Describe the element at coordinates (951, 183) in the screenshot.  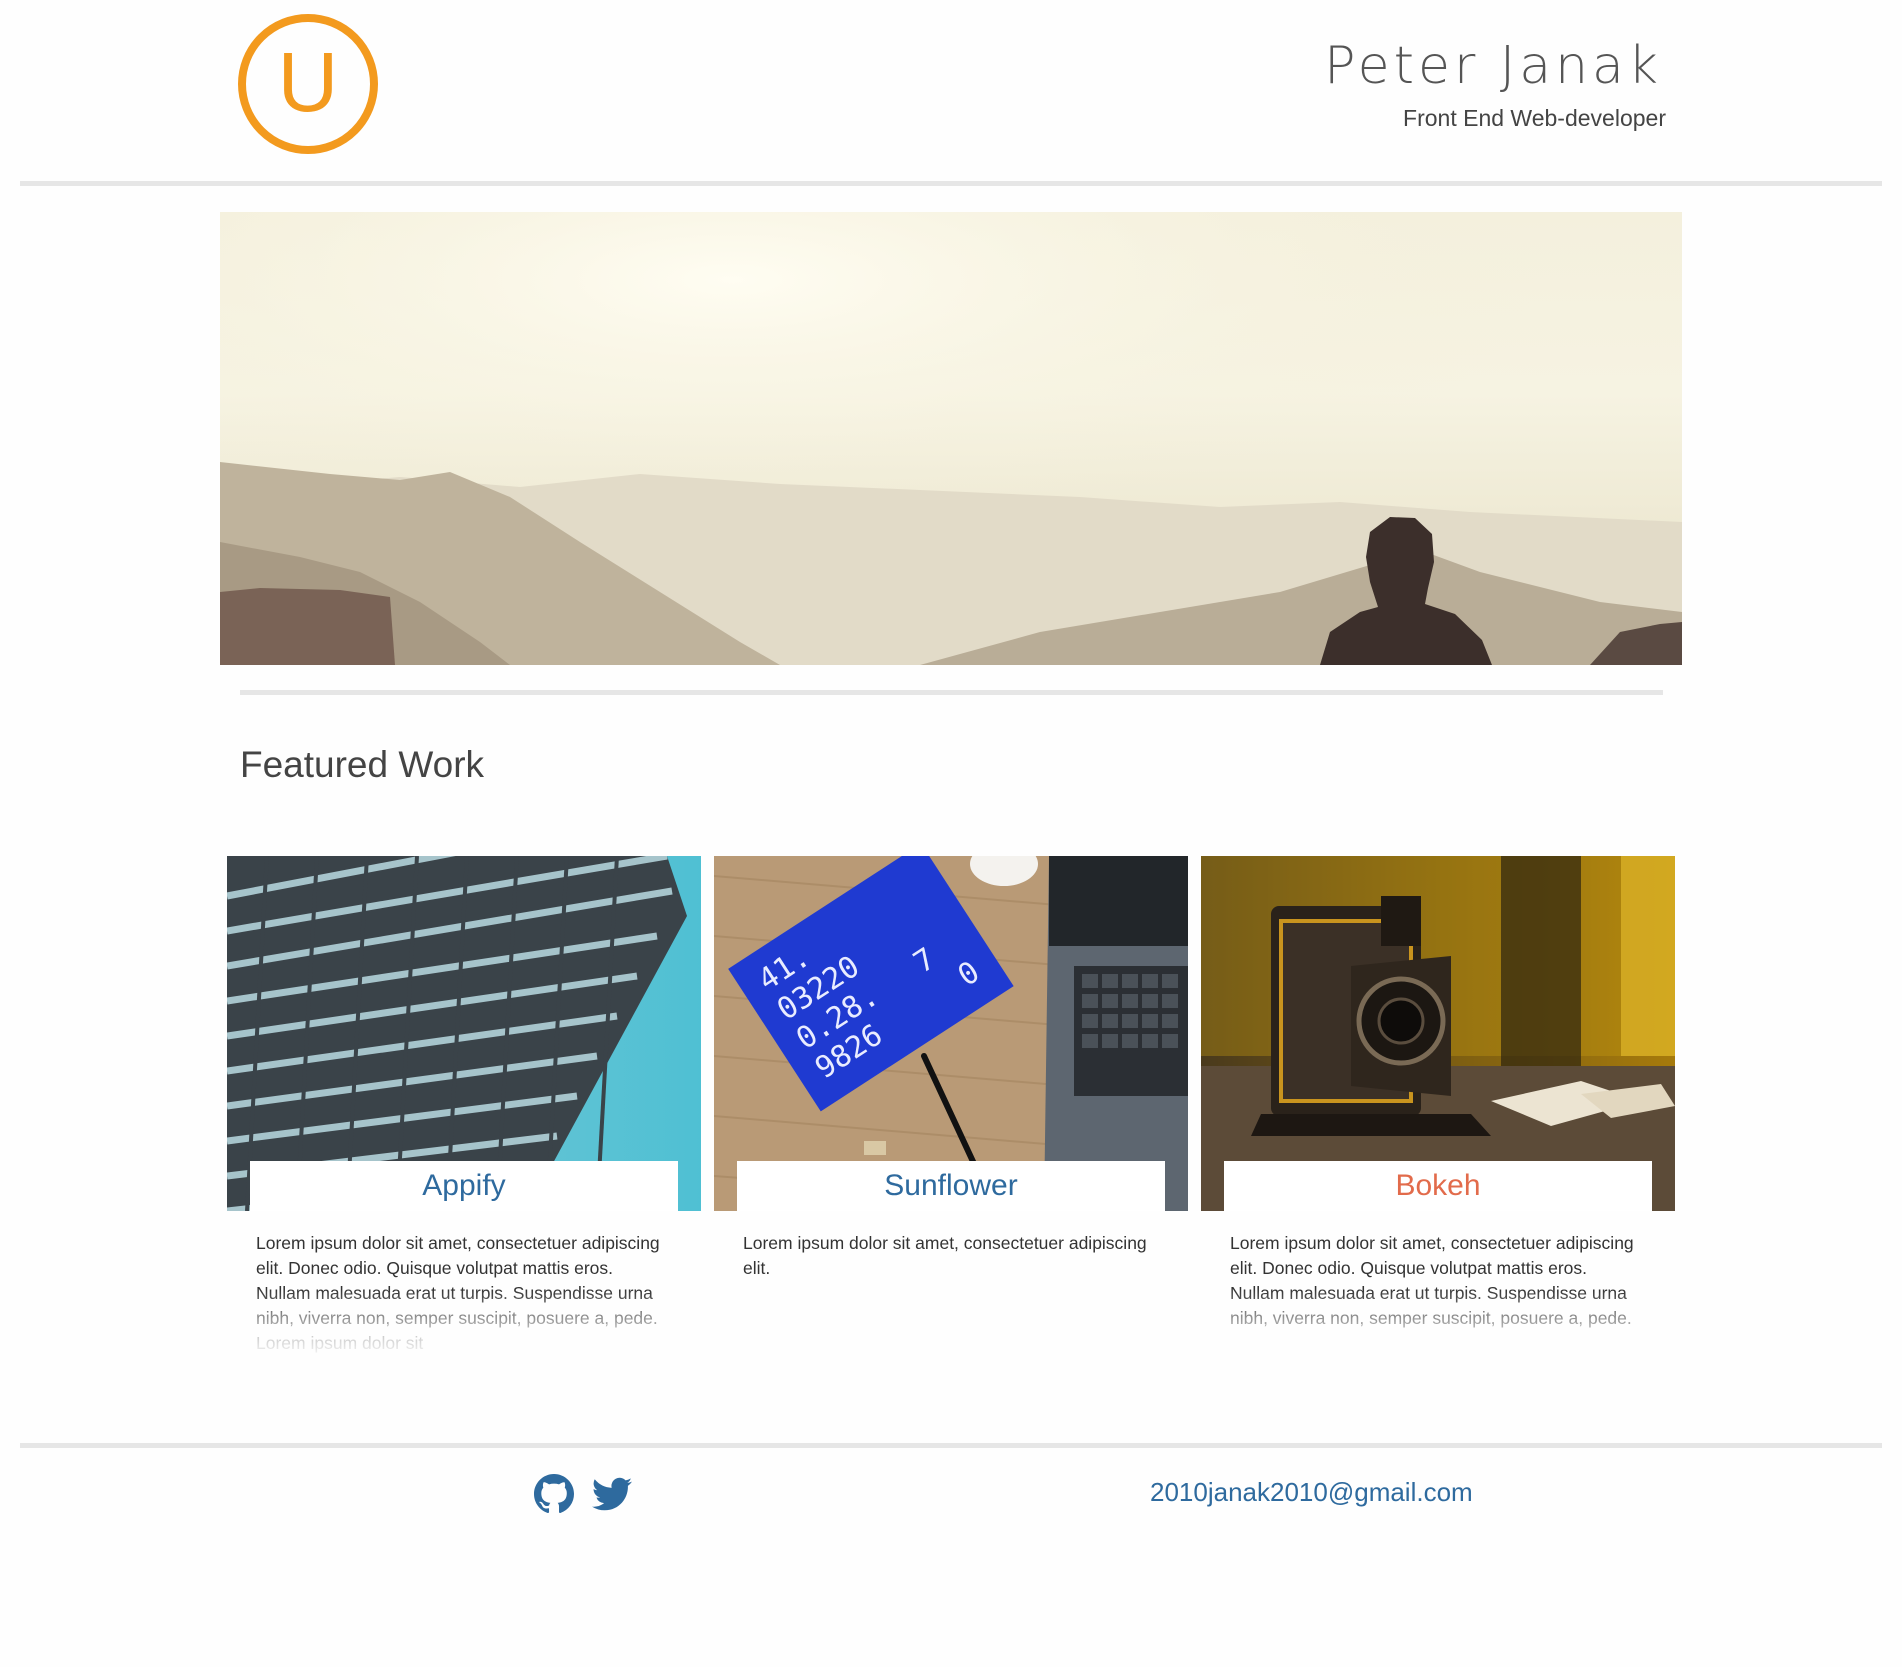
I see `header-divider` at that location.